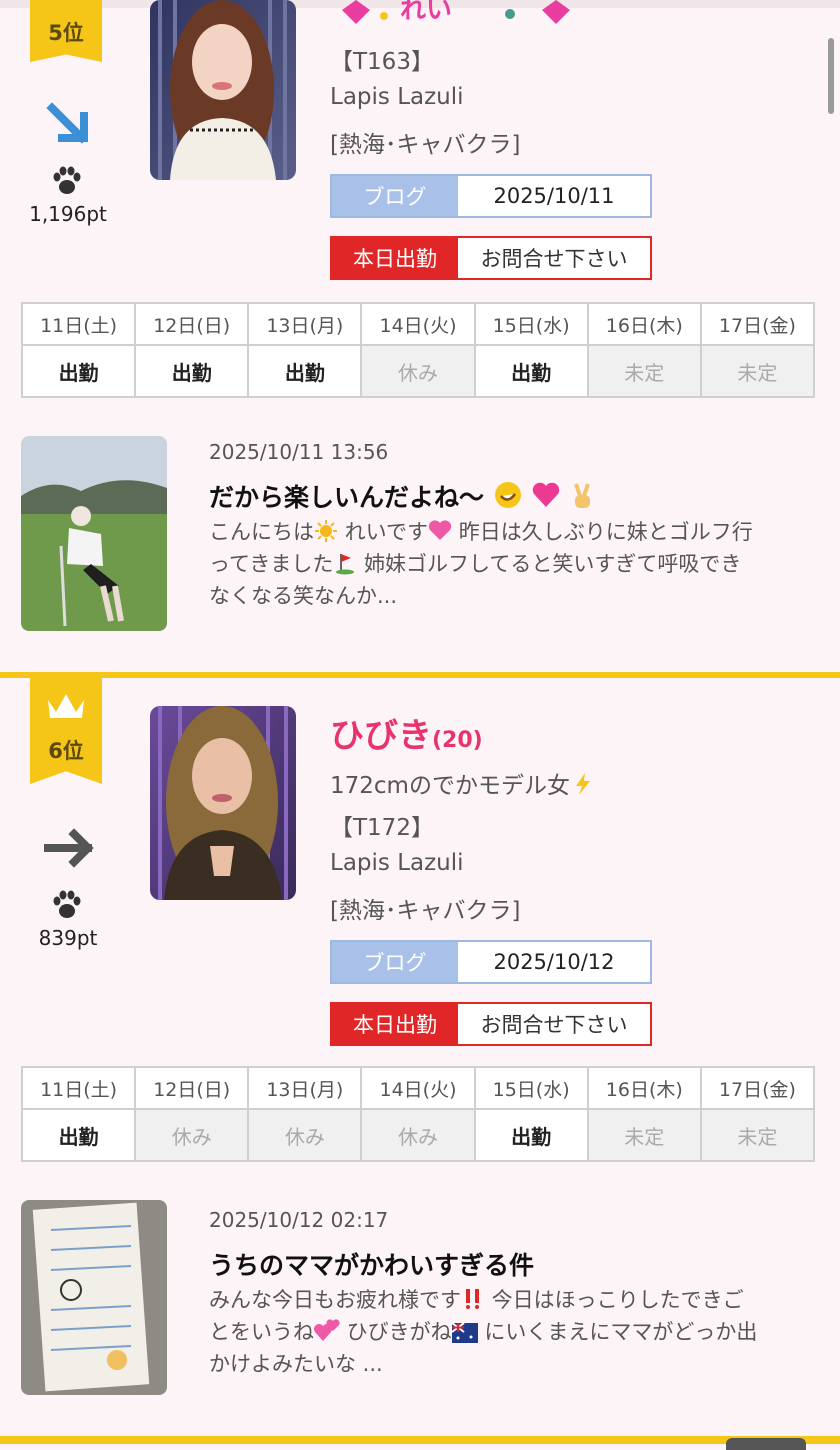 The width and height of the screenshot is (840, 1450). Describe the element at coordinates (66, 731) in the screenshot. I see `rank-badge: 6位` at that location.